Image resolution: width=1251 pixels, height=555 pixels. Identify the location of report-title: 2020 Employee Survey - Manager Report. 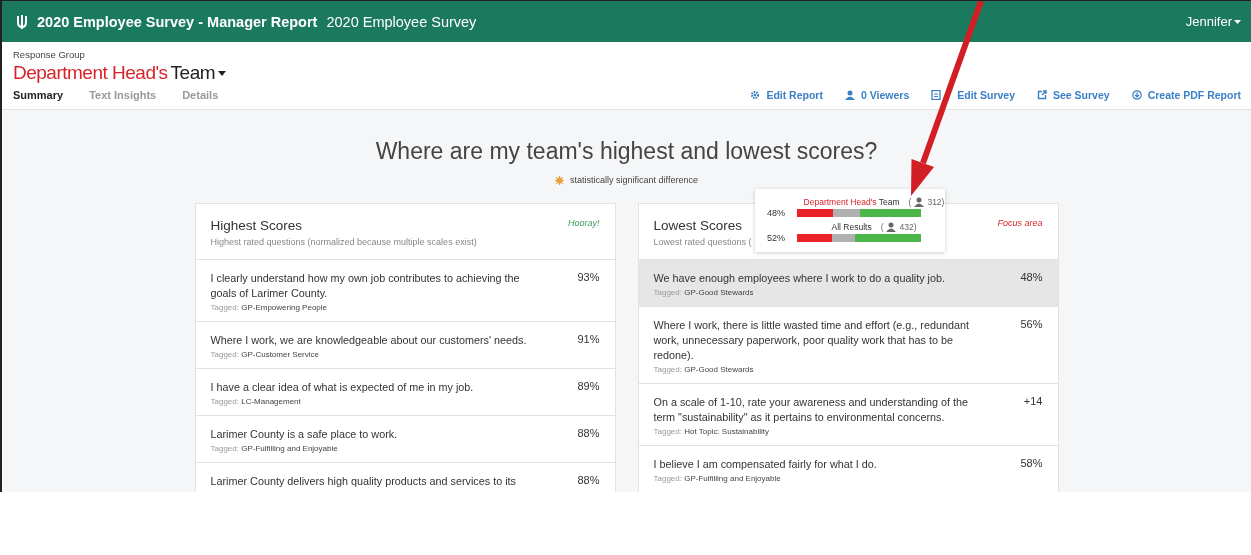
(177, 21).